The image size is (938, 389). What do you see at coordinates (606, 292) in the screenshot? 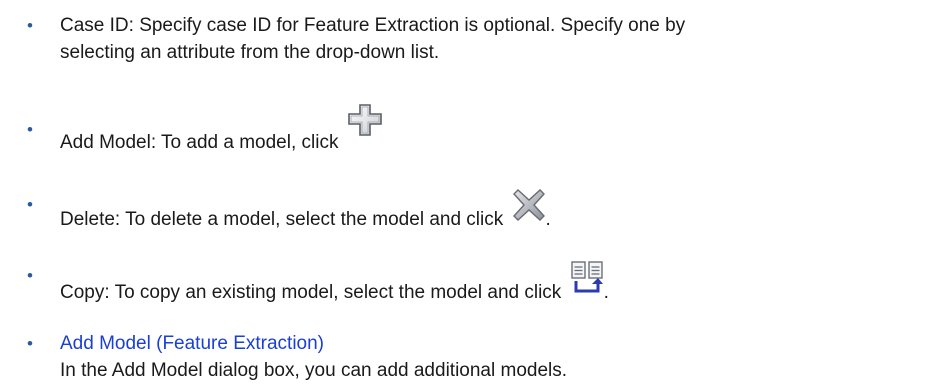
I see `copy-period: .` at bounding box center [606, 292].